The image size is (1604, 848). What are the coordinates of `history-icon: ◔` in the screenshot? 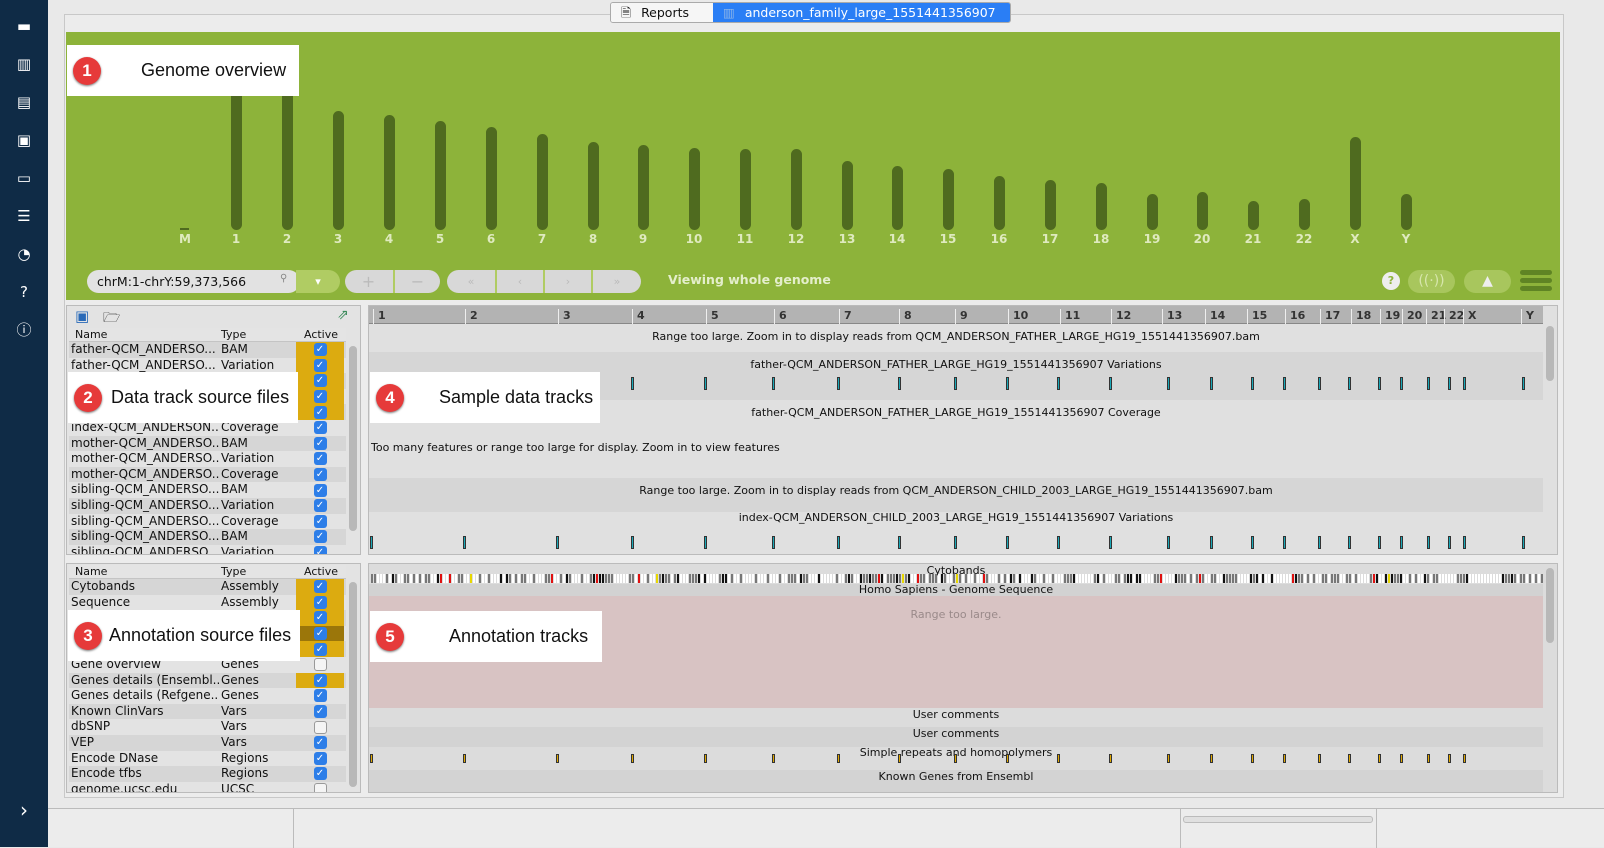 It's located at (24, 254).